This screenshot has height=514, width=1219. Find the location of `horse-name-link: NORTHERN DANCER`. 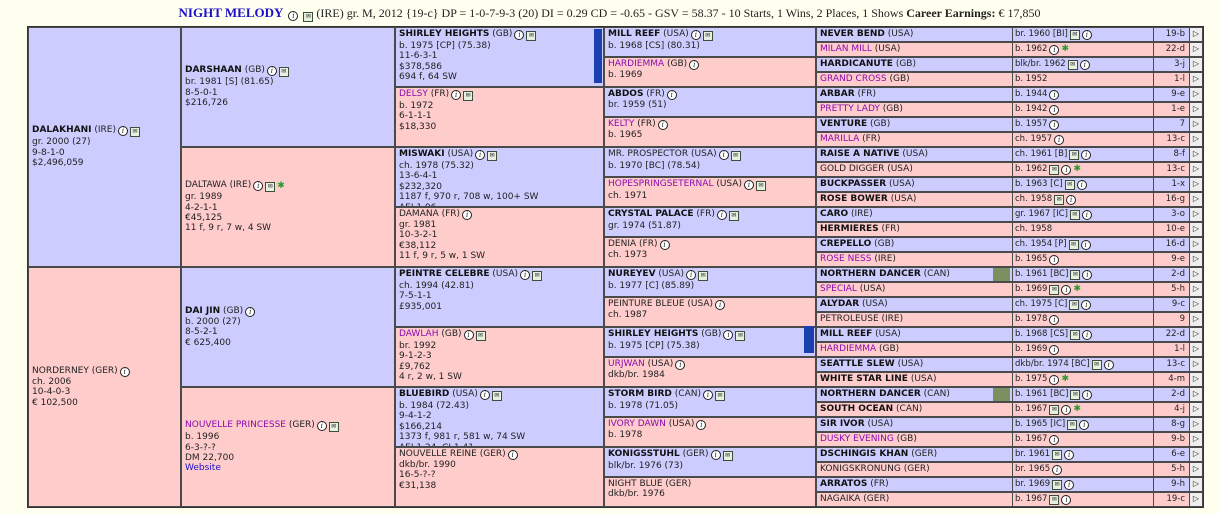

horse-name-link: NORTHERN DANCER is located at coordinates (870, 274).